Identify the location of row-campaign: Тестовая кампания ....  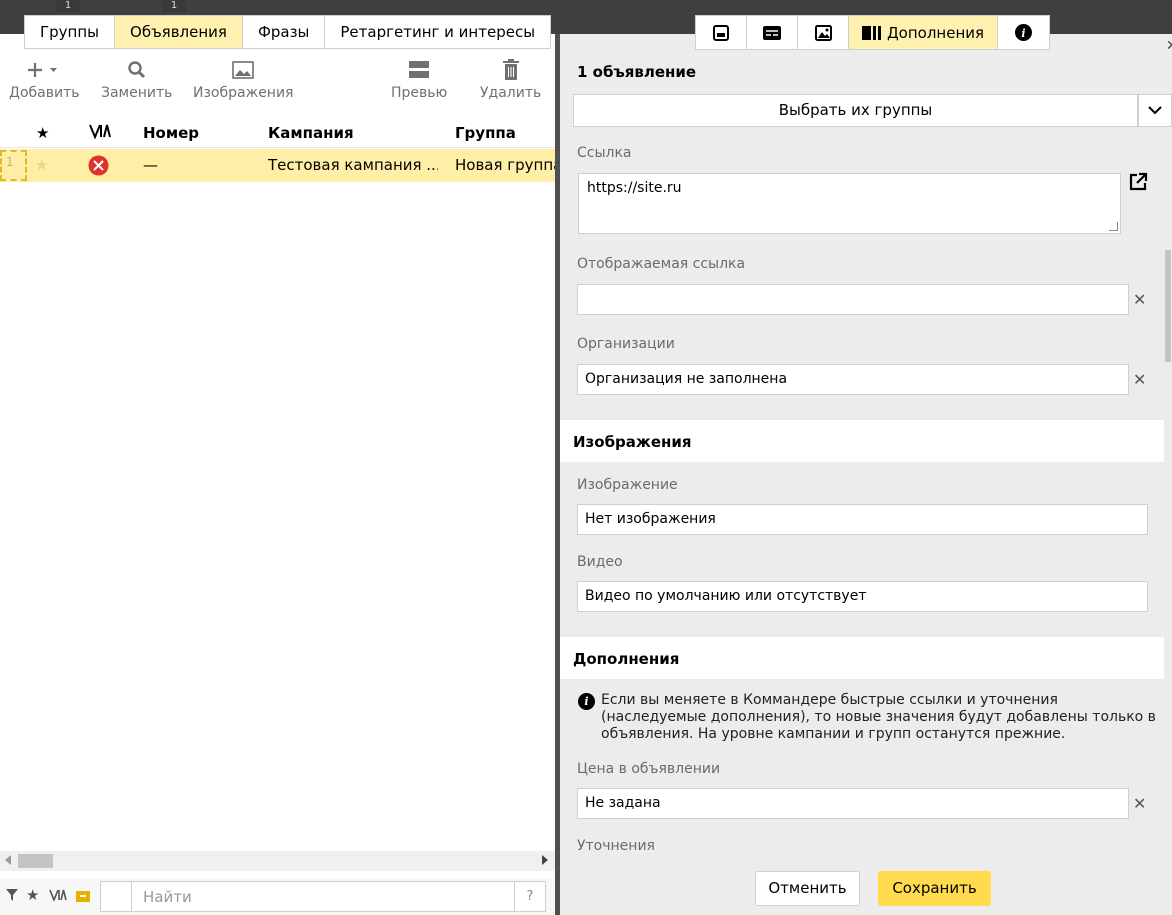
(353, 165).